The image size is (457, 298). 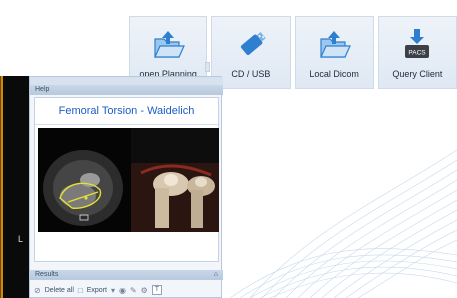 I want to click on tile-label: Query Client, so click(x=417, y=74).